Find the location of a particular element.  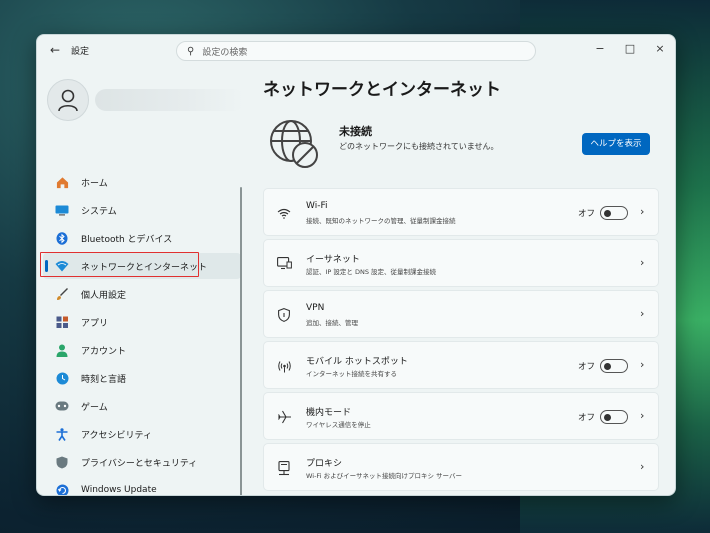

sidebar-item-brush: 個人用設定 is located at coordinates (142, 294).